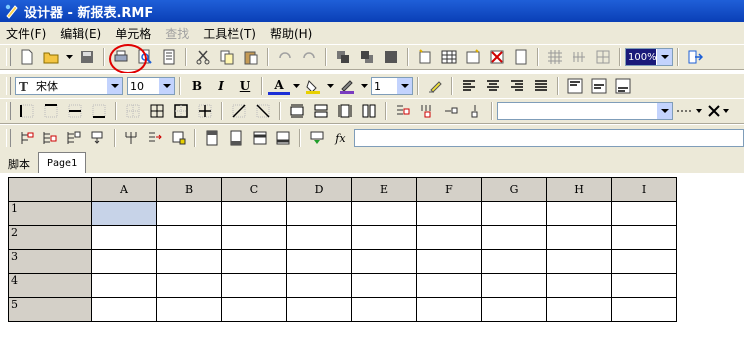 This screenshot has height=358, width=744. What do you see at coordinates (203, 57) in the screenshot?
I see `cut-button` at bounding box center [203, 57].